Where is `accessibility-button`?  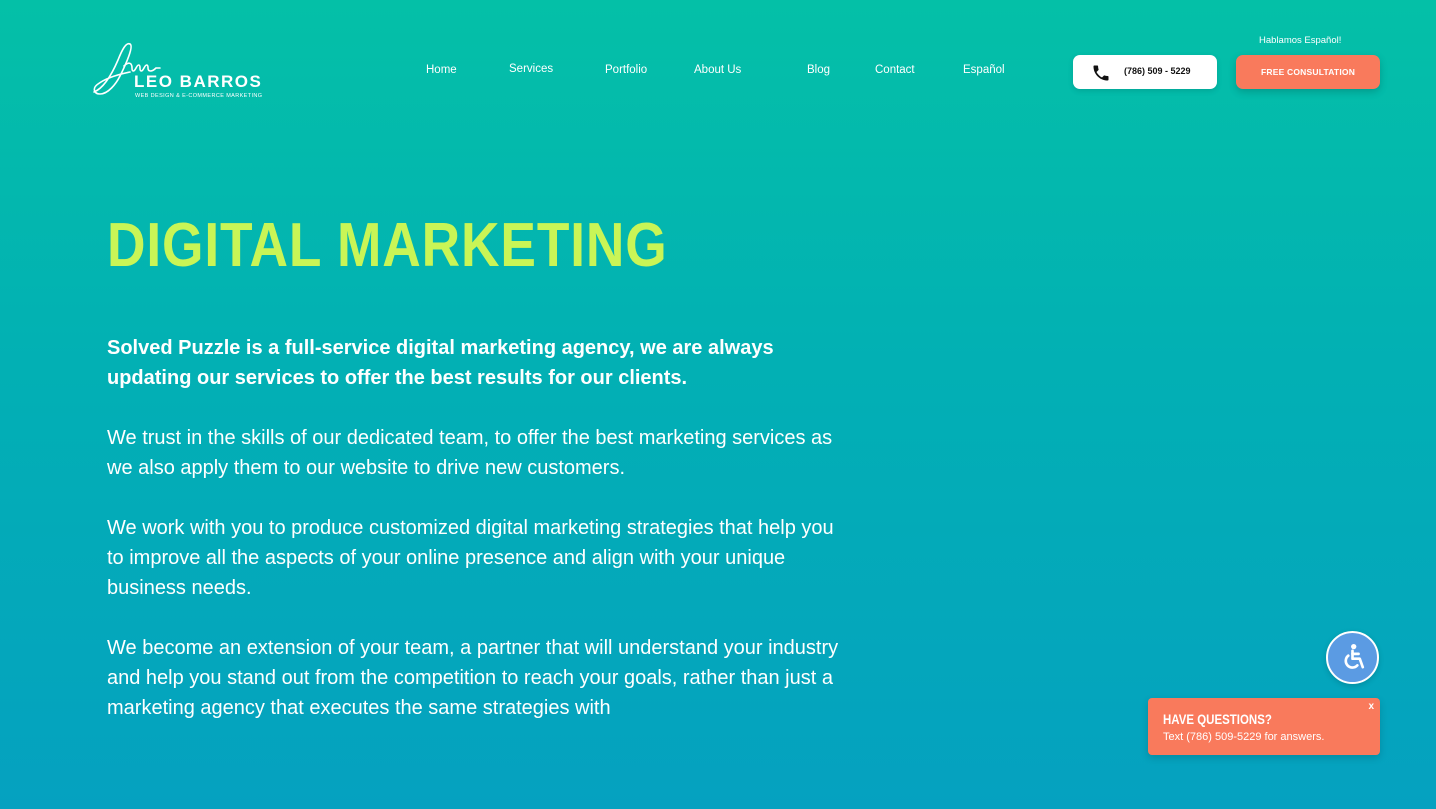 accessibility-button is located at coordinates (1352, 657).